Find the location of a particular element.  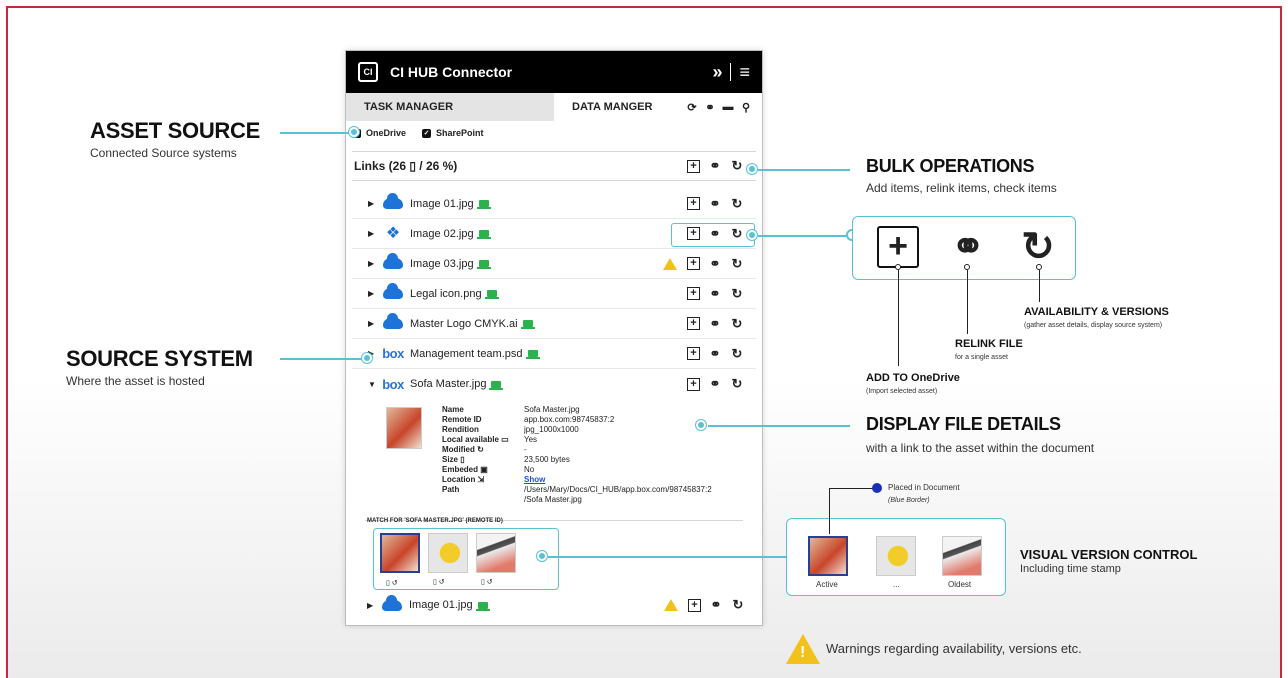

vvc-sub: Including time stamp is located at coordinates (1070, 569).